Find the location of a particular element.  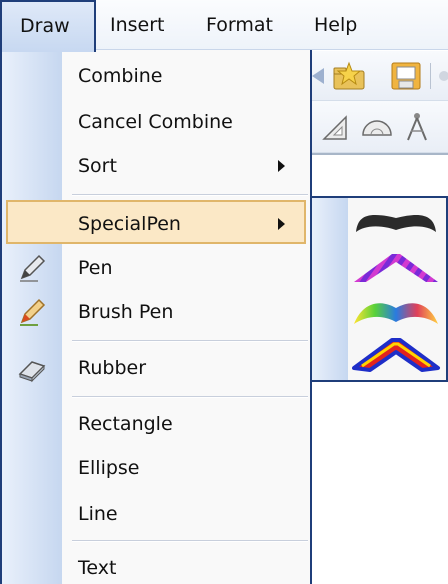

eraser-icon is located at coordinates (32, 372).